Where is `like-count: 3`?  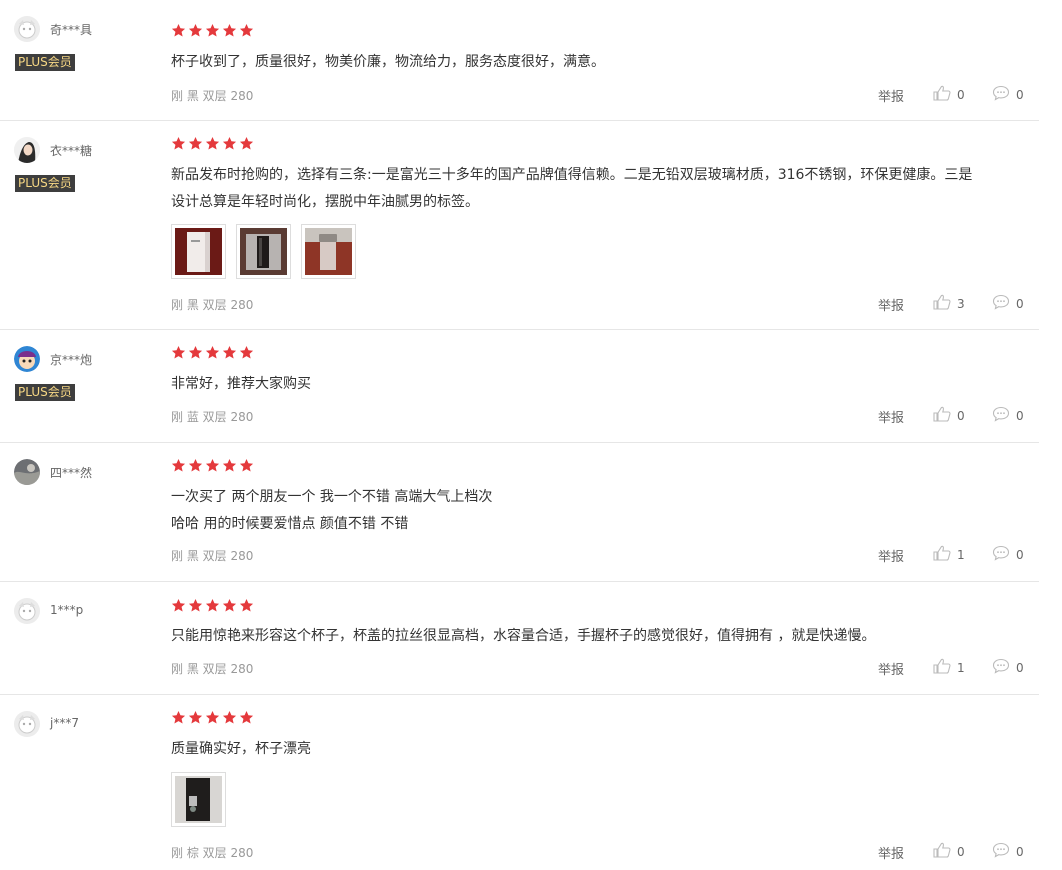
like-count: 3 is located at coordinates (961, 303).